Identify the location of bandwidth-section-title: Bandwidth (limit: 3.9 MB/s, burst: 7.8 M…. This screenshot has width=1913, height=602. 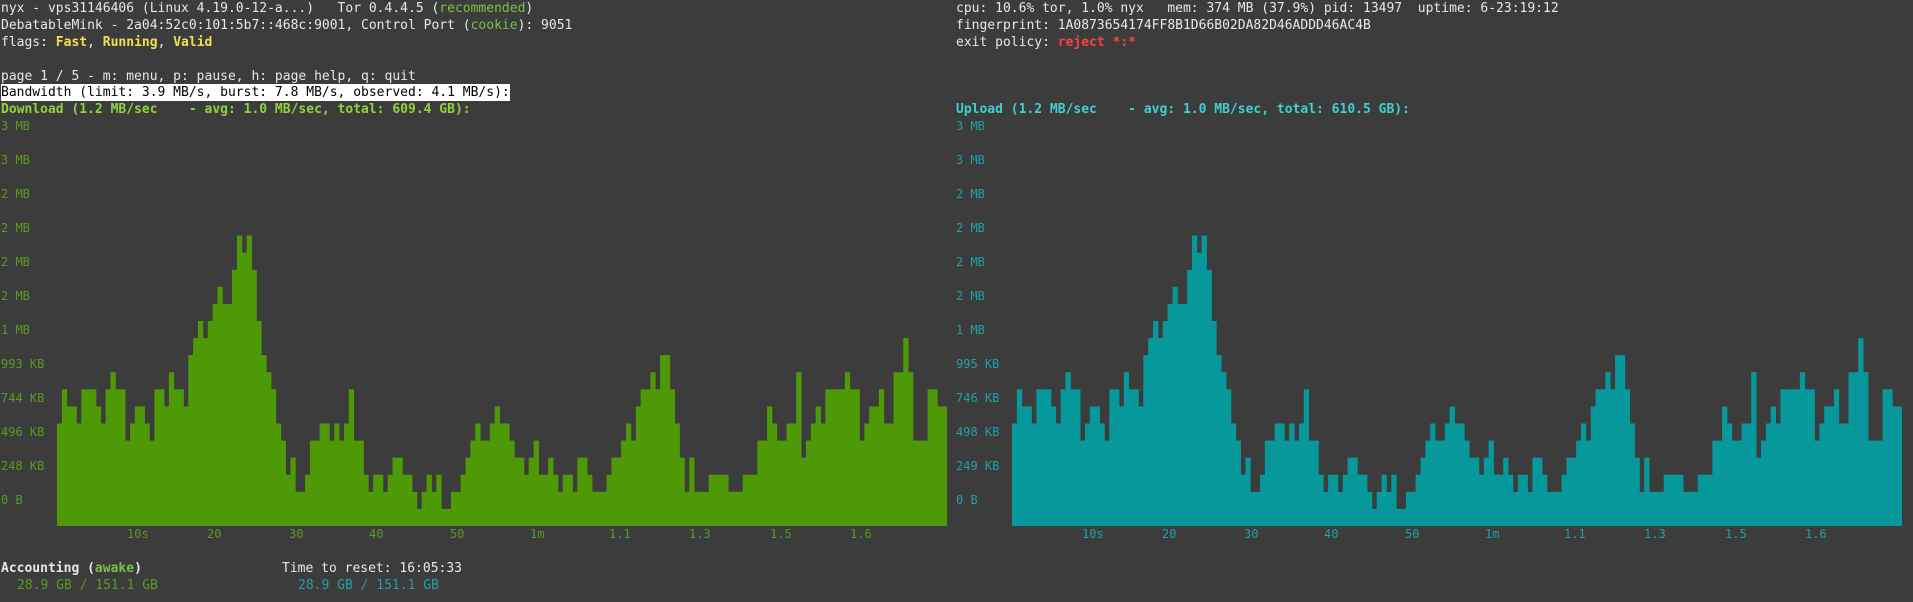
(255, 92).